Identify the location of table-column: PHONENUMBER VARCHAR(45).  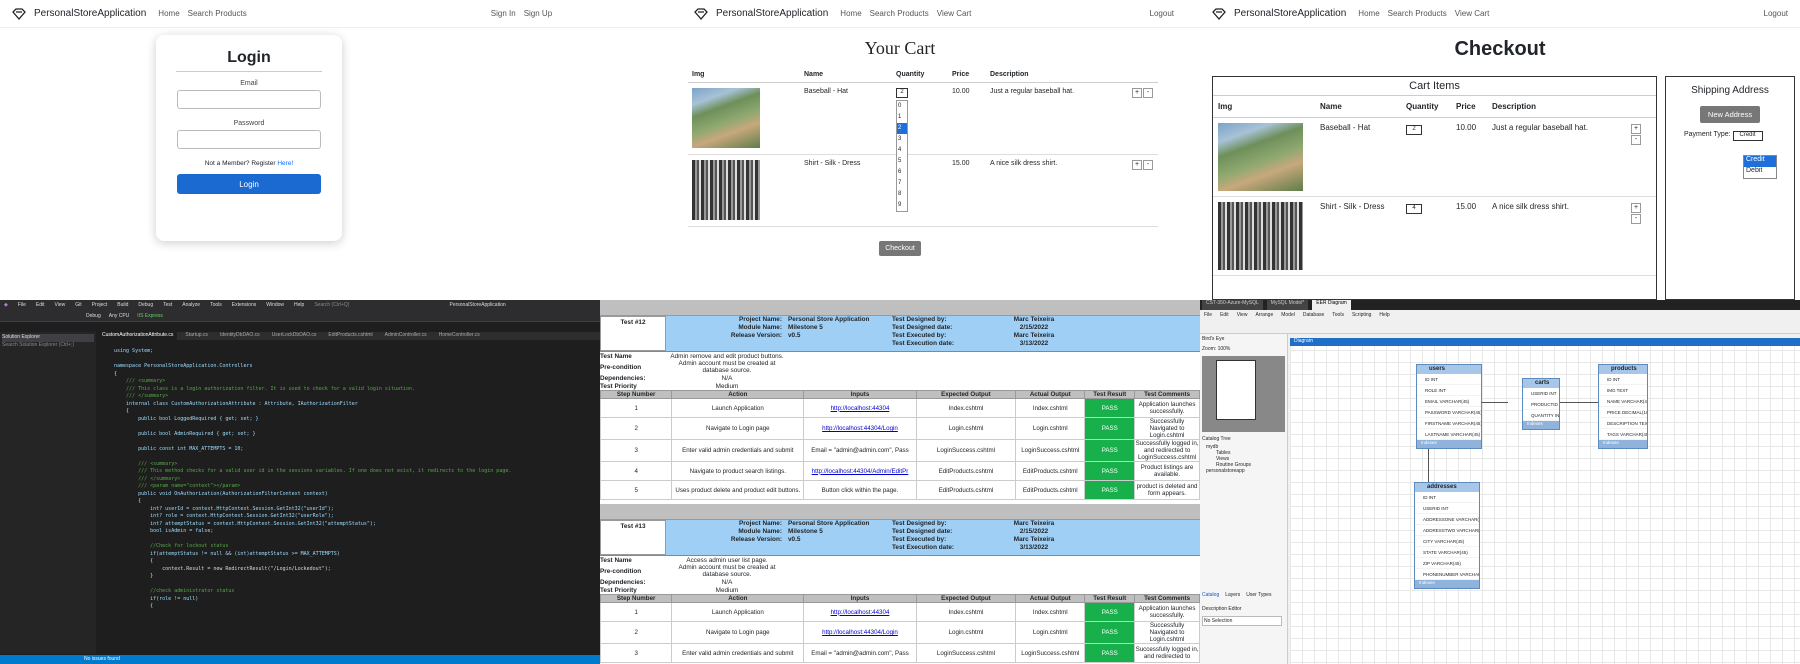
(1447, 574).